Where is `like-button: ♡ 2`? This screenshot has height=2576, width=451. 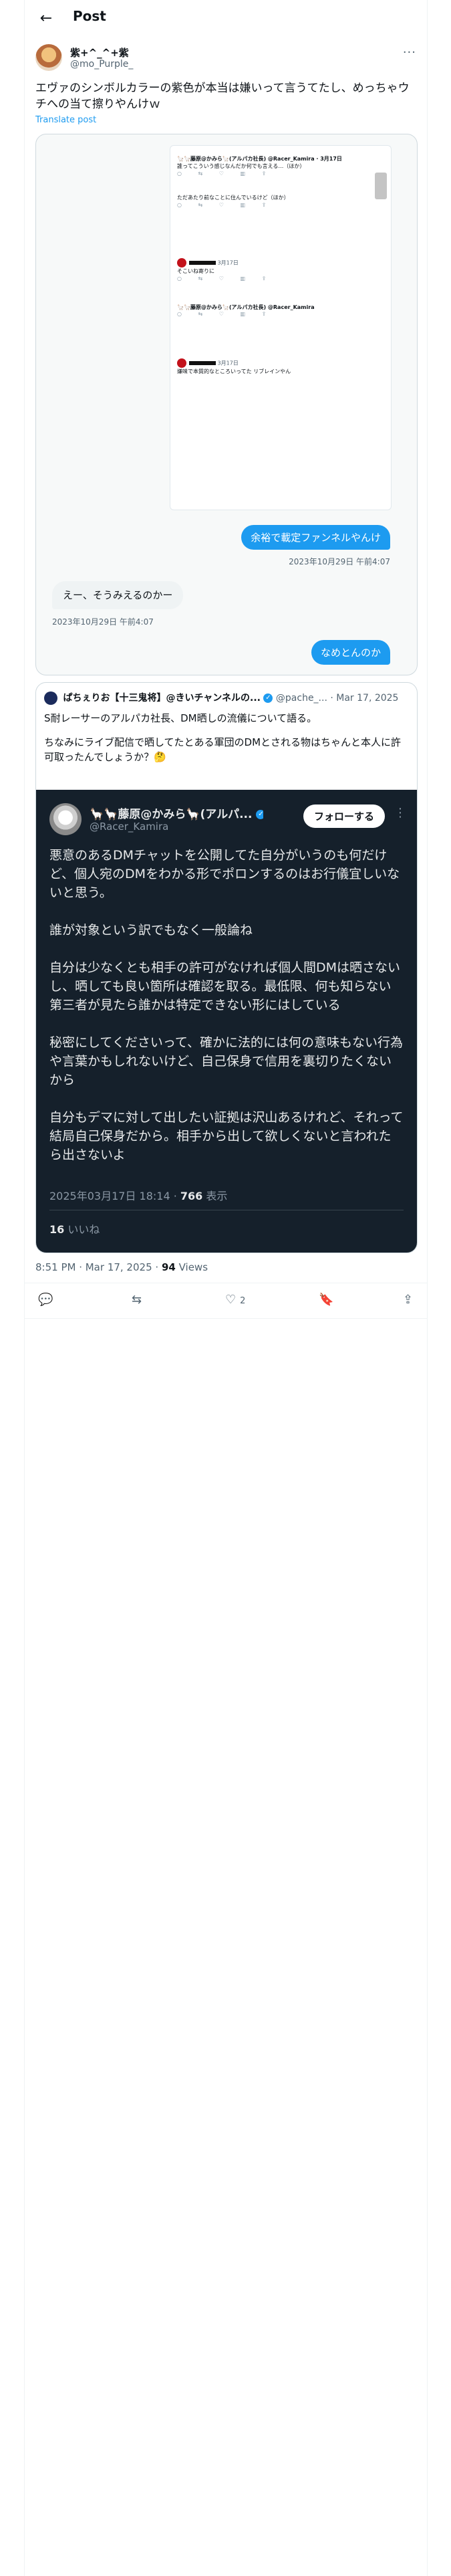 like-button: ♡ 2 is located at coordinates (235, 1300).